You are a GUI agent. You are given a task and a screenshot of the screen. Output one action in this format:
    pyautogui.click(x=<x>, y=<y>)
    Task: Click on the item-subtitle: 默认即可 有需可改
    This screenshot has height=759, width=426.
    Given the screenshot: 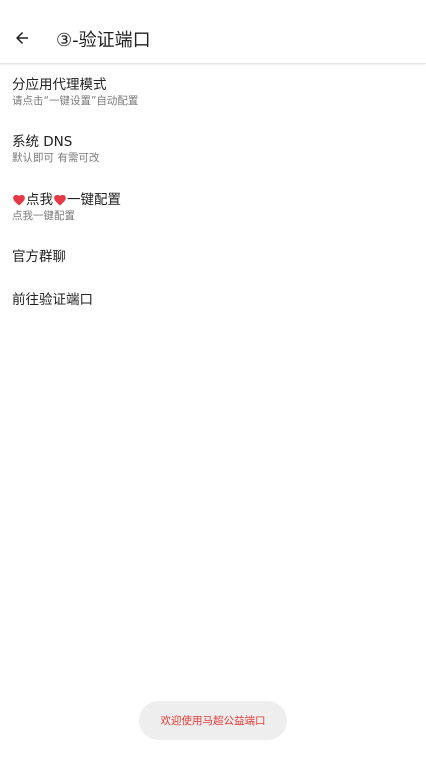 What is the action you would take?
    pyautogui.click(x=56, y=158)
    